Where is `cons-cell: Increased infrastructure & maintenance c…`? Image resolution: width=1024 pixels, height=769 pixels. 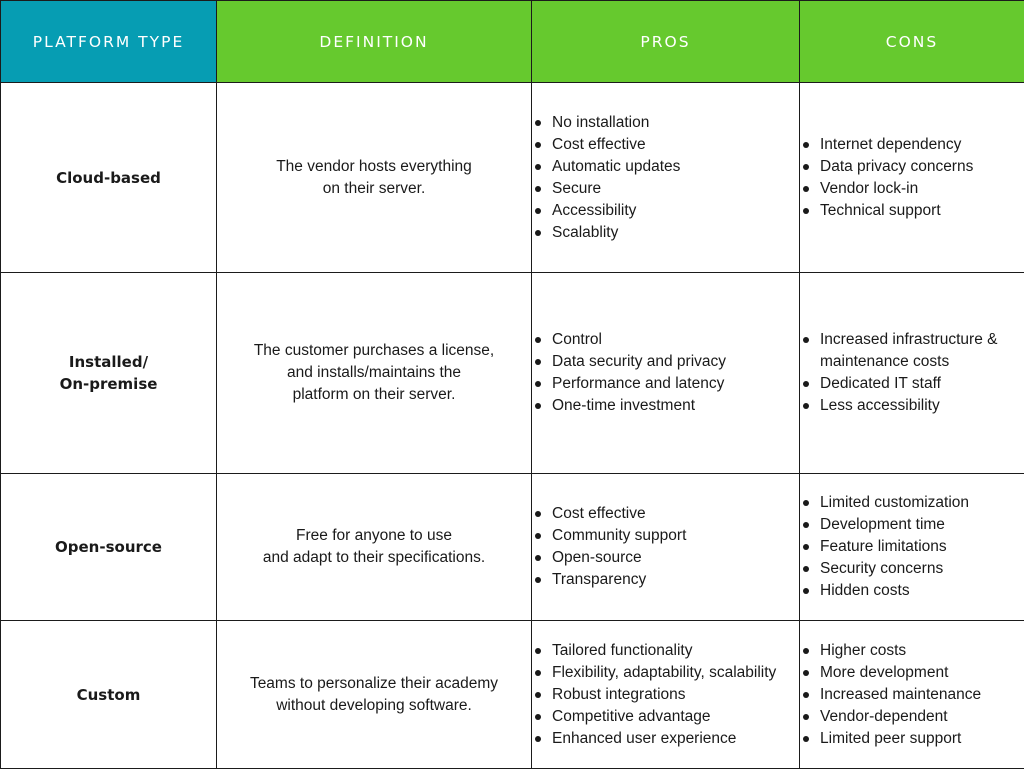
cons-cell: Increased infrastructure & maintenance c… is located at coordinates (912, 373).